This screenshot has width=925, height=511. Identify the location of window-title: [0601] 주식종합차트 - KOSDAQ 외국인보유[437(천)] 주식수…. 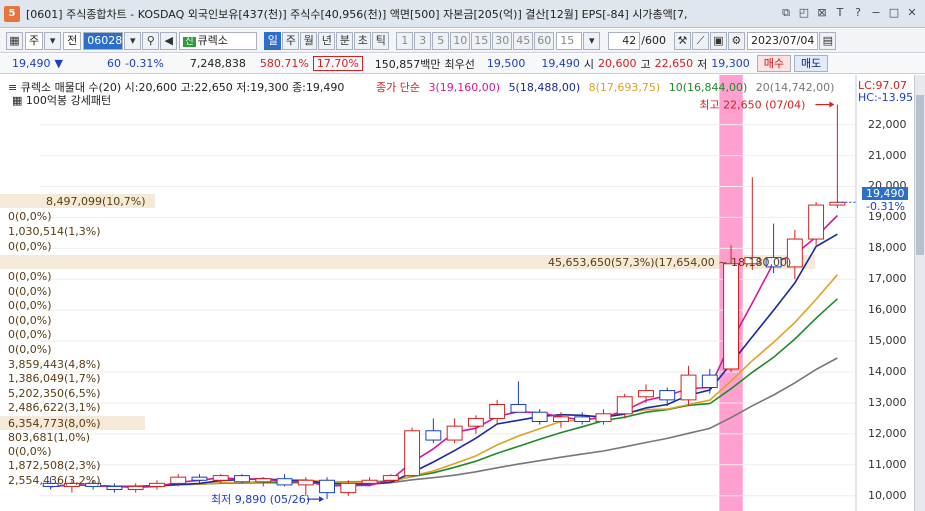
(357, 14).